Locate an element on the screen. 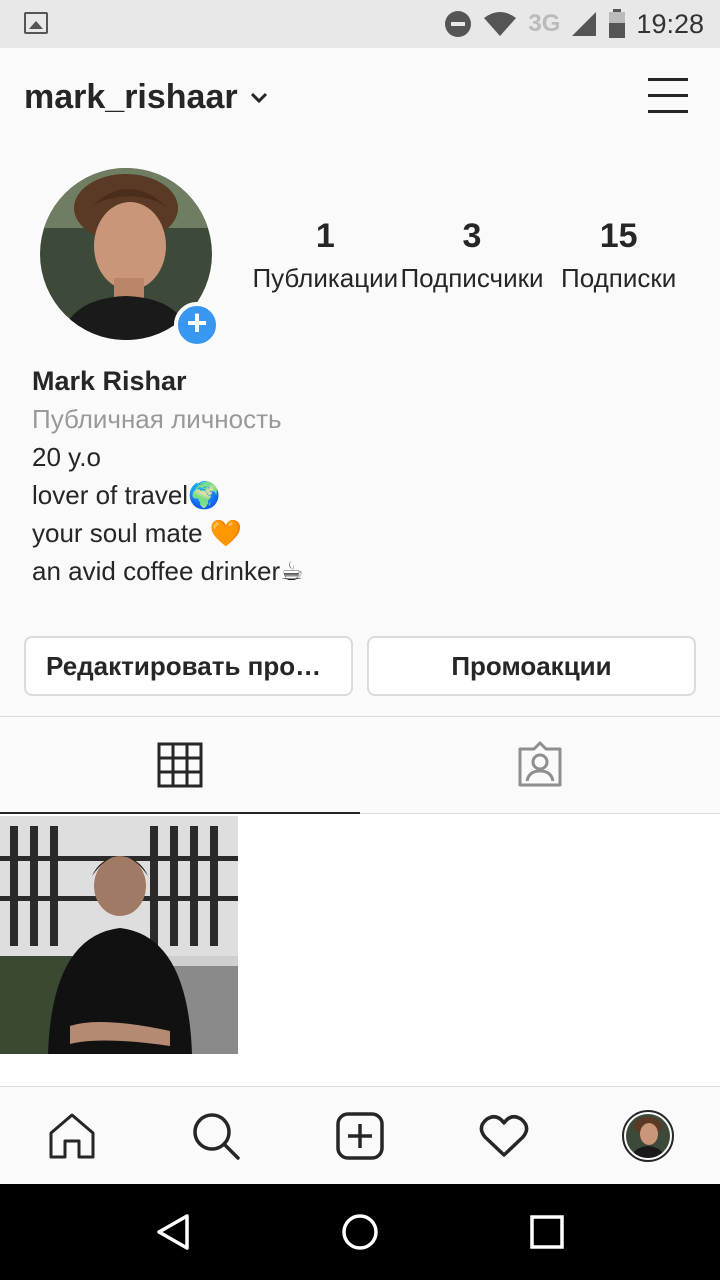  stat-following-label: Подписки is located at coordinates (619, 278).